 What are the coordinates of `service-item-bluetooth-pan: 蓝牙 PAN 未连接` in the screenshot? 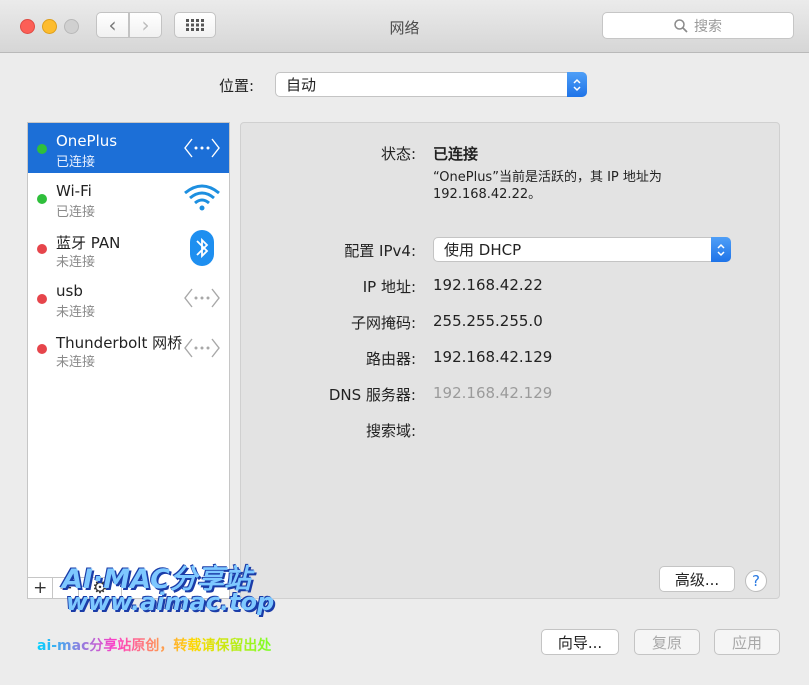 It's located at (128, 248).